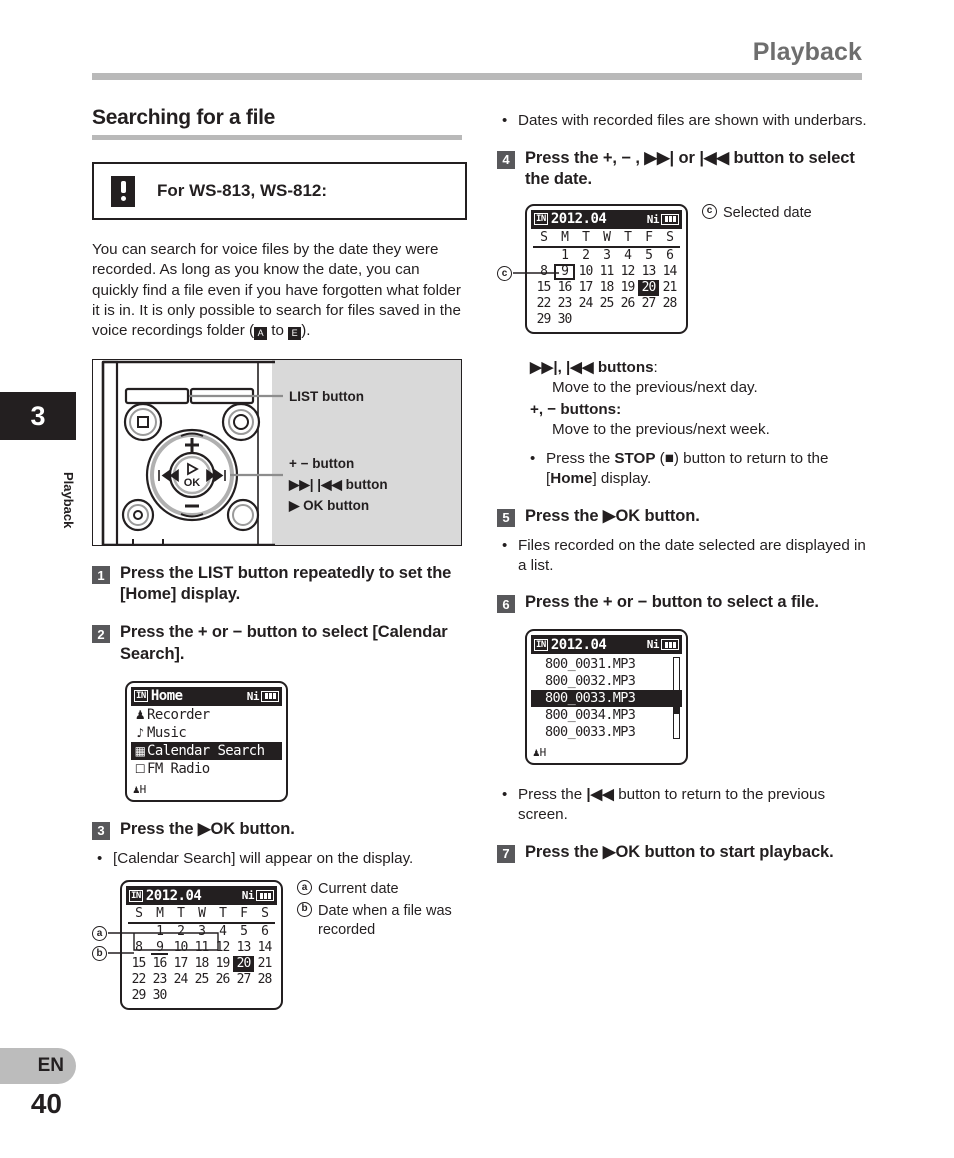  I want to click on callout-a-text: Current date, so click(358, 889).